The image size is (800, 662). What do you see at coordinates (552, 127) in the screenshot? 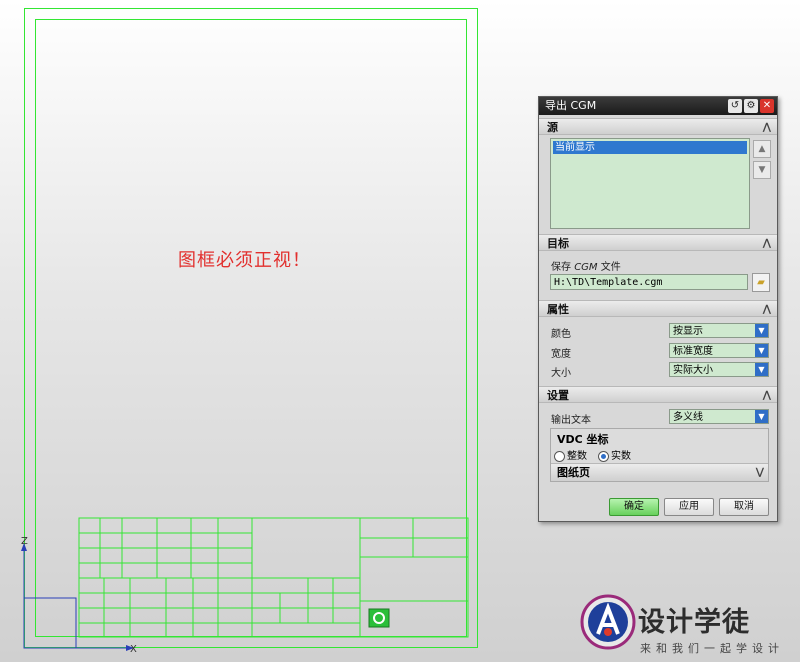
I see `source-heading: 源` at bounding box center [552, 127].